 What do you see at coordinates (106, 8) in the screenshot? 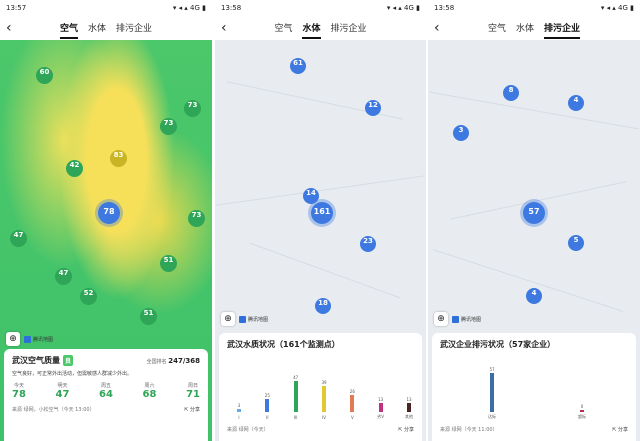
I see `status-bar: 13:57 ▾ ◂ ▴ 4G ▮` at bounding box center [106, 8].